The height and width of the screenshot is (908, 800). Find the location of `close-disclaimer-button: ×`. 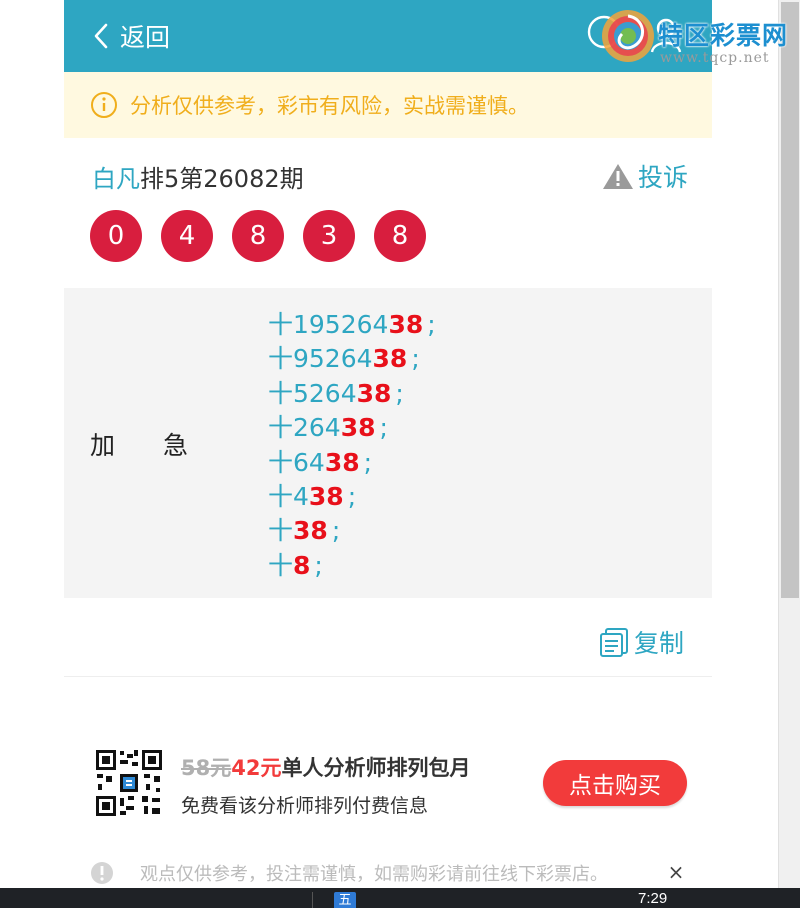

close-disclaimer-button: × is located at coordinates (676, 872).